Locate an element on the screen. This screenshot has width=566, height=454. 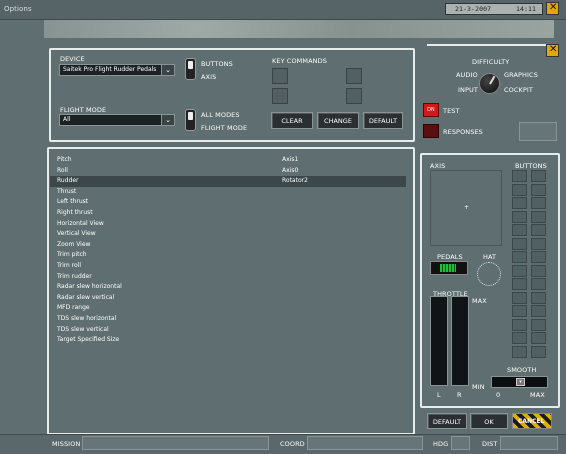
throttle-right-bar is located at coordinates (460, 341).